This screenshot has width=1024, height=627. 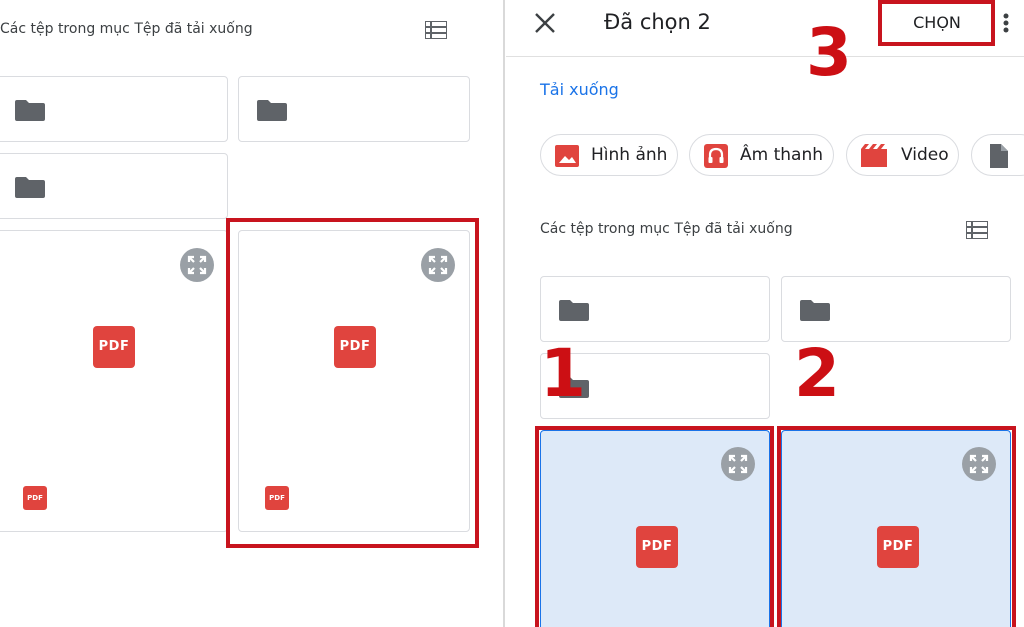 I want to click on step-number-2: 2, so click(x=817, y=373).